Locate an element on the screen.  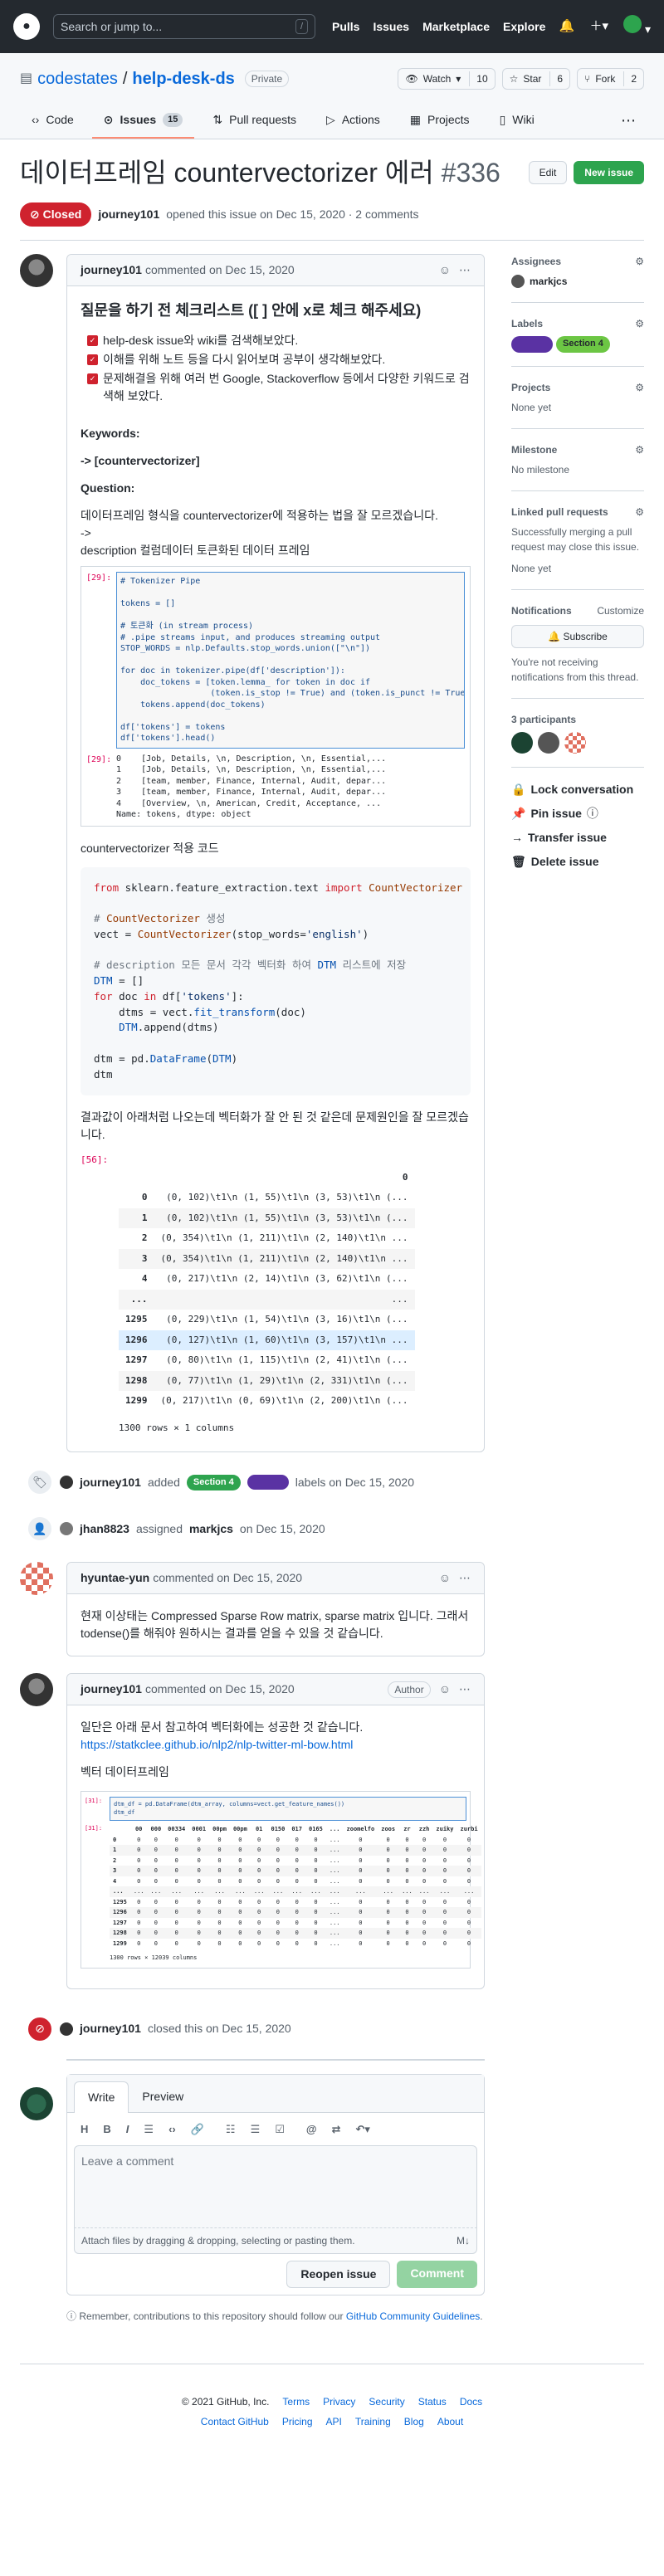
plus-icon: ＋▾ is located at coordinates (599, 27).